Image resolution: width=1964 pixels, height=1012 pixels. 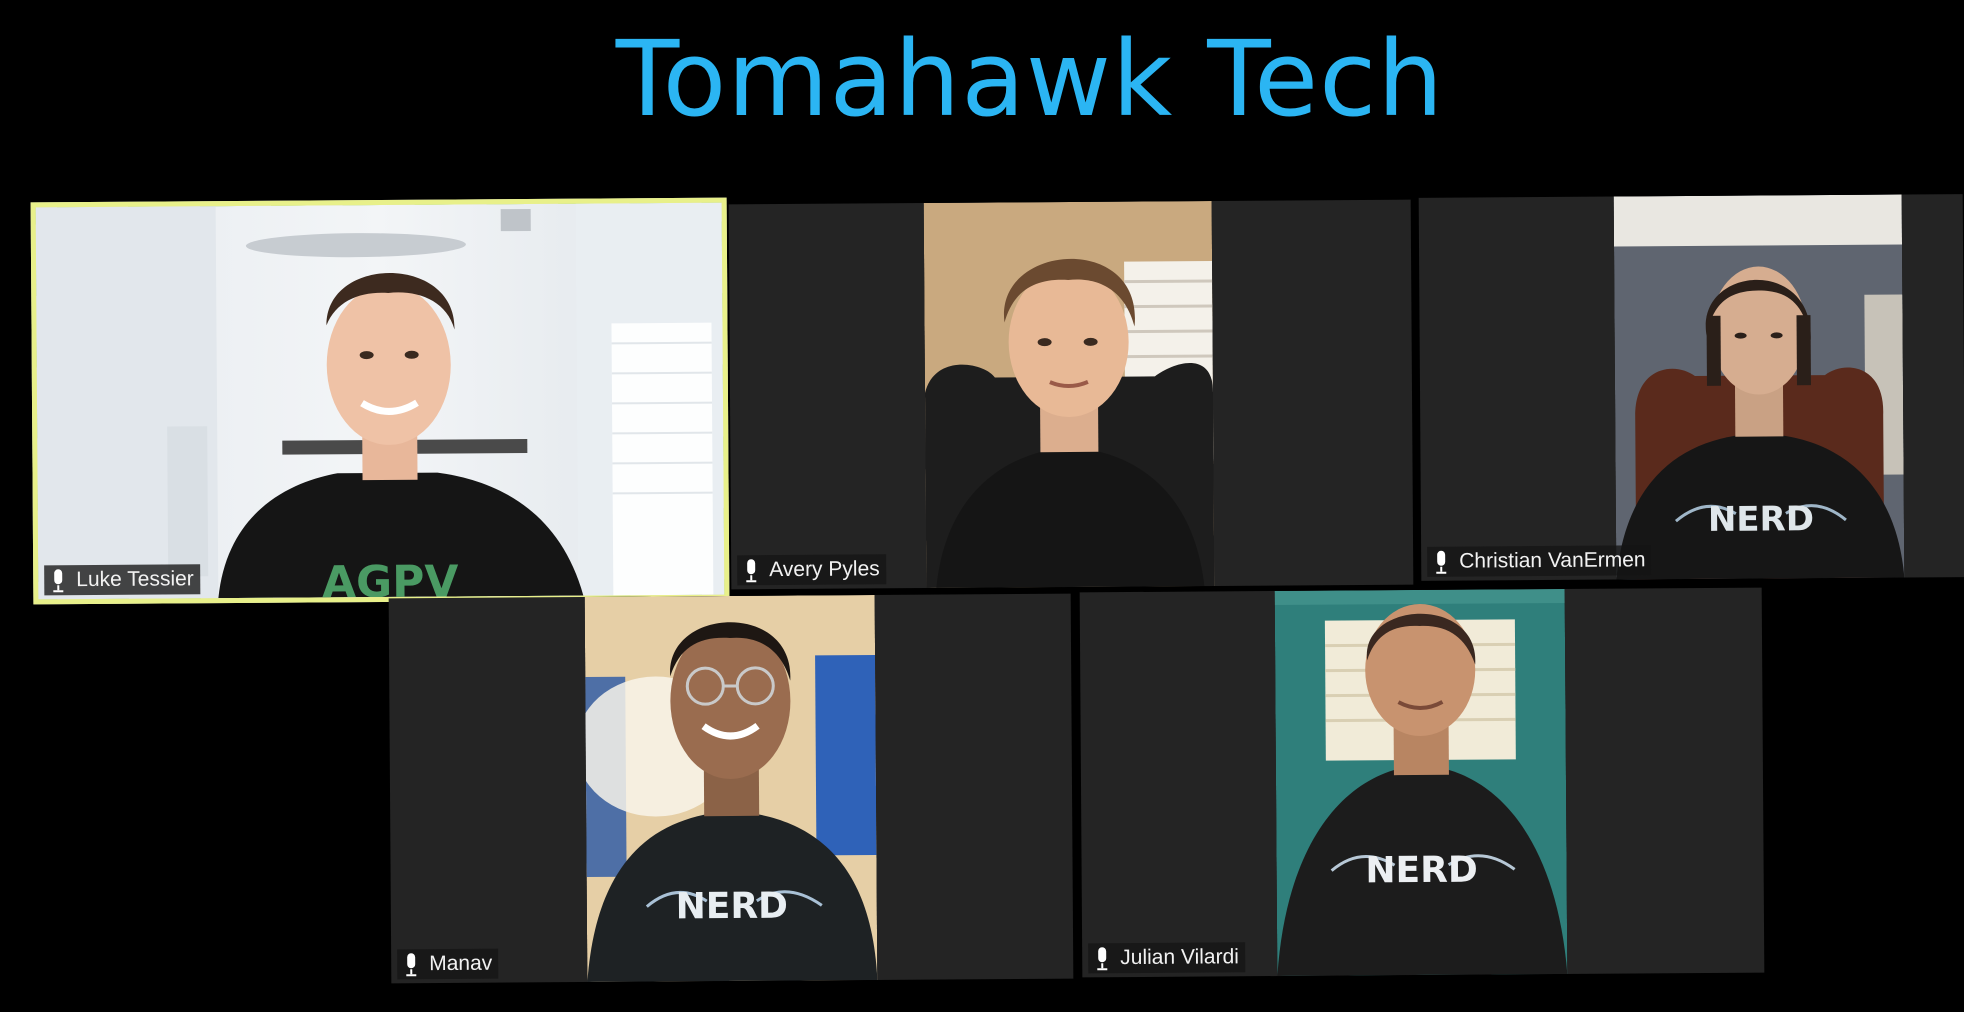 I want to click on video-tile-julian: NERD Julian Vilardi, so click(x=1422, y=782).